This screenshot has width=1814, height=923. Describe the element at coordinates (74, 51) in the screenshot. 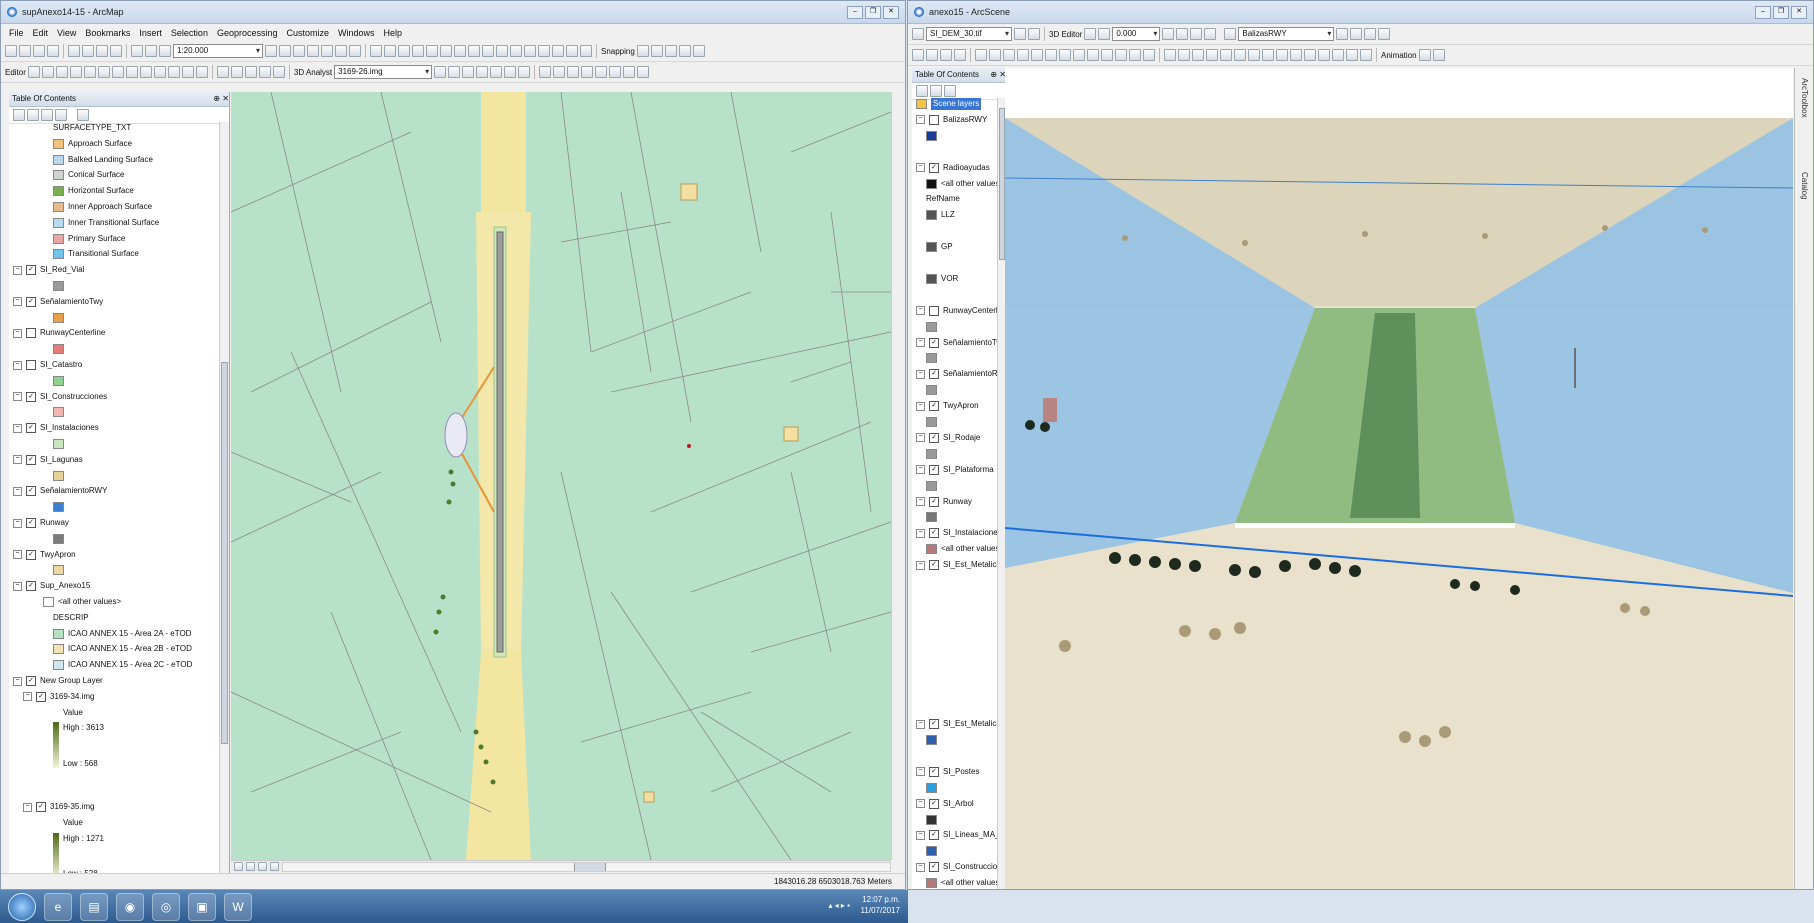

I see `cut-icon` at that location.